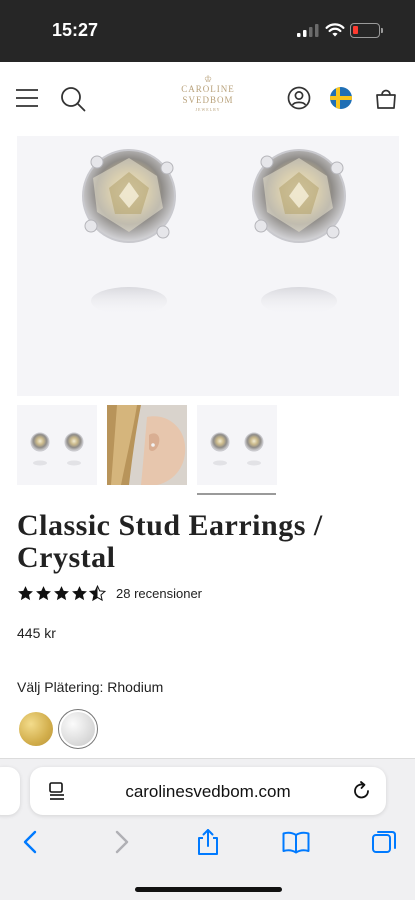 The height and width of the screenshot is (900, 415). What do you see at coordinates (341, 98) in the screenshot?
I see `sweden-flag-icon` at bounding box center [341, 98].